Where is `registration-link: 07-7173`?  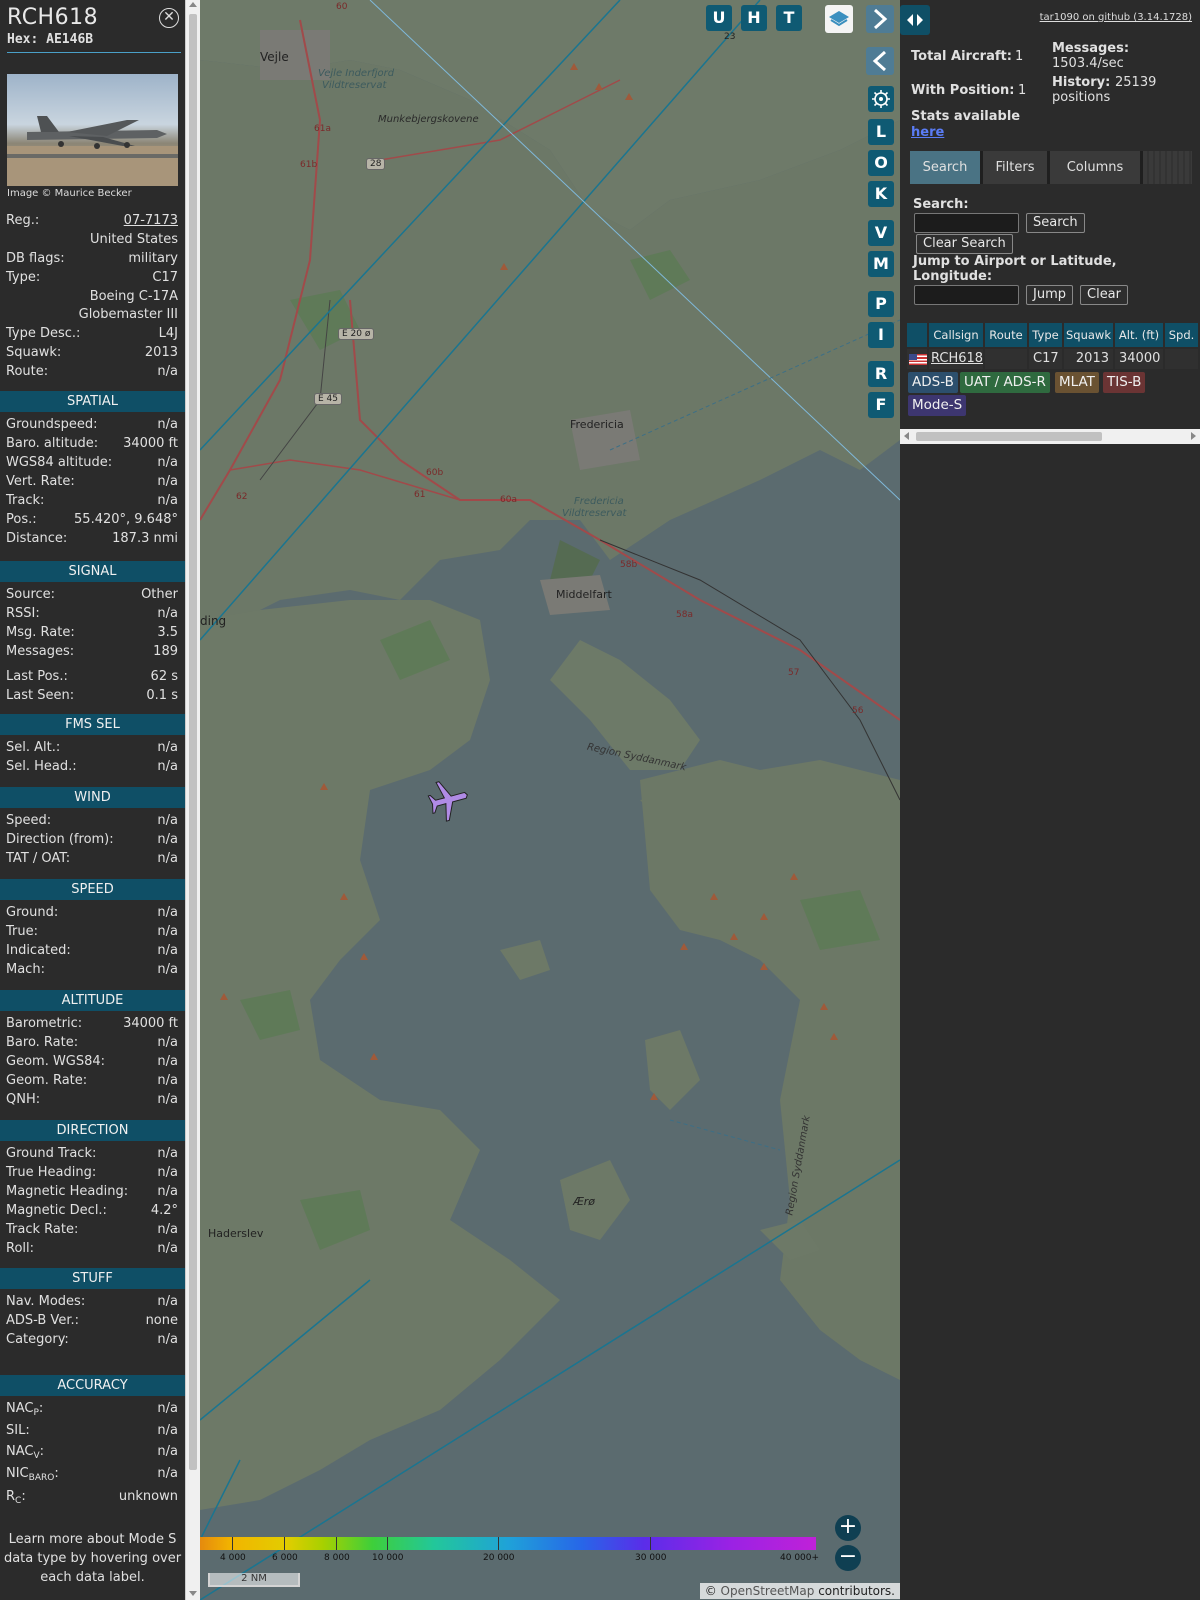
registration-link: 07-7173 is located at coordinates (151, 220).